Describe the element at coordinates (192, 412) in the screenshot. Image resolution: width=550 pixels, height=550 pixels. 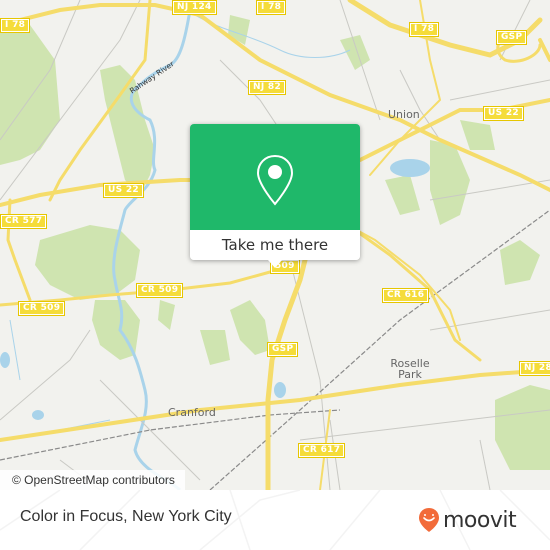
I see `place-label-cranford: Cranford` at that location.